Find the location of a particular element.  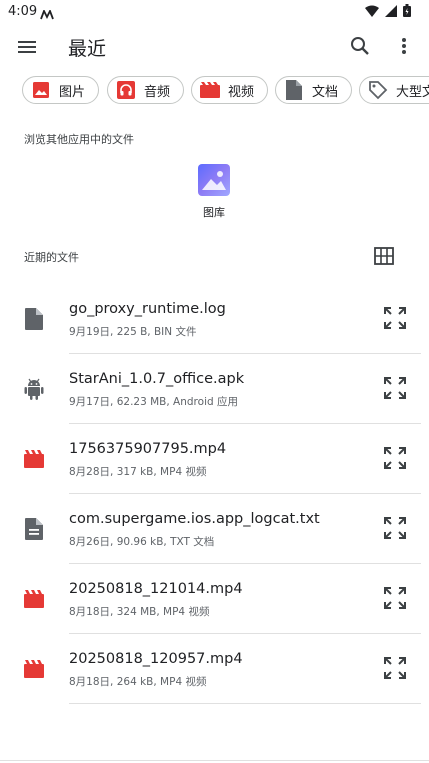

grid-view-button is located at coordinates (384, 256).